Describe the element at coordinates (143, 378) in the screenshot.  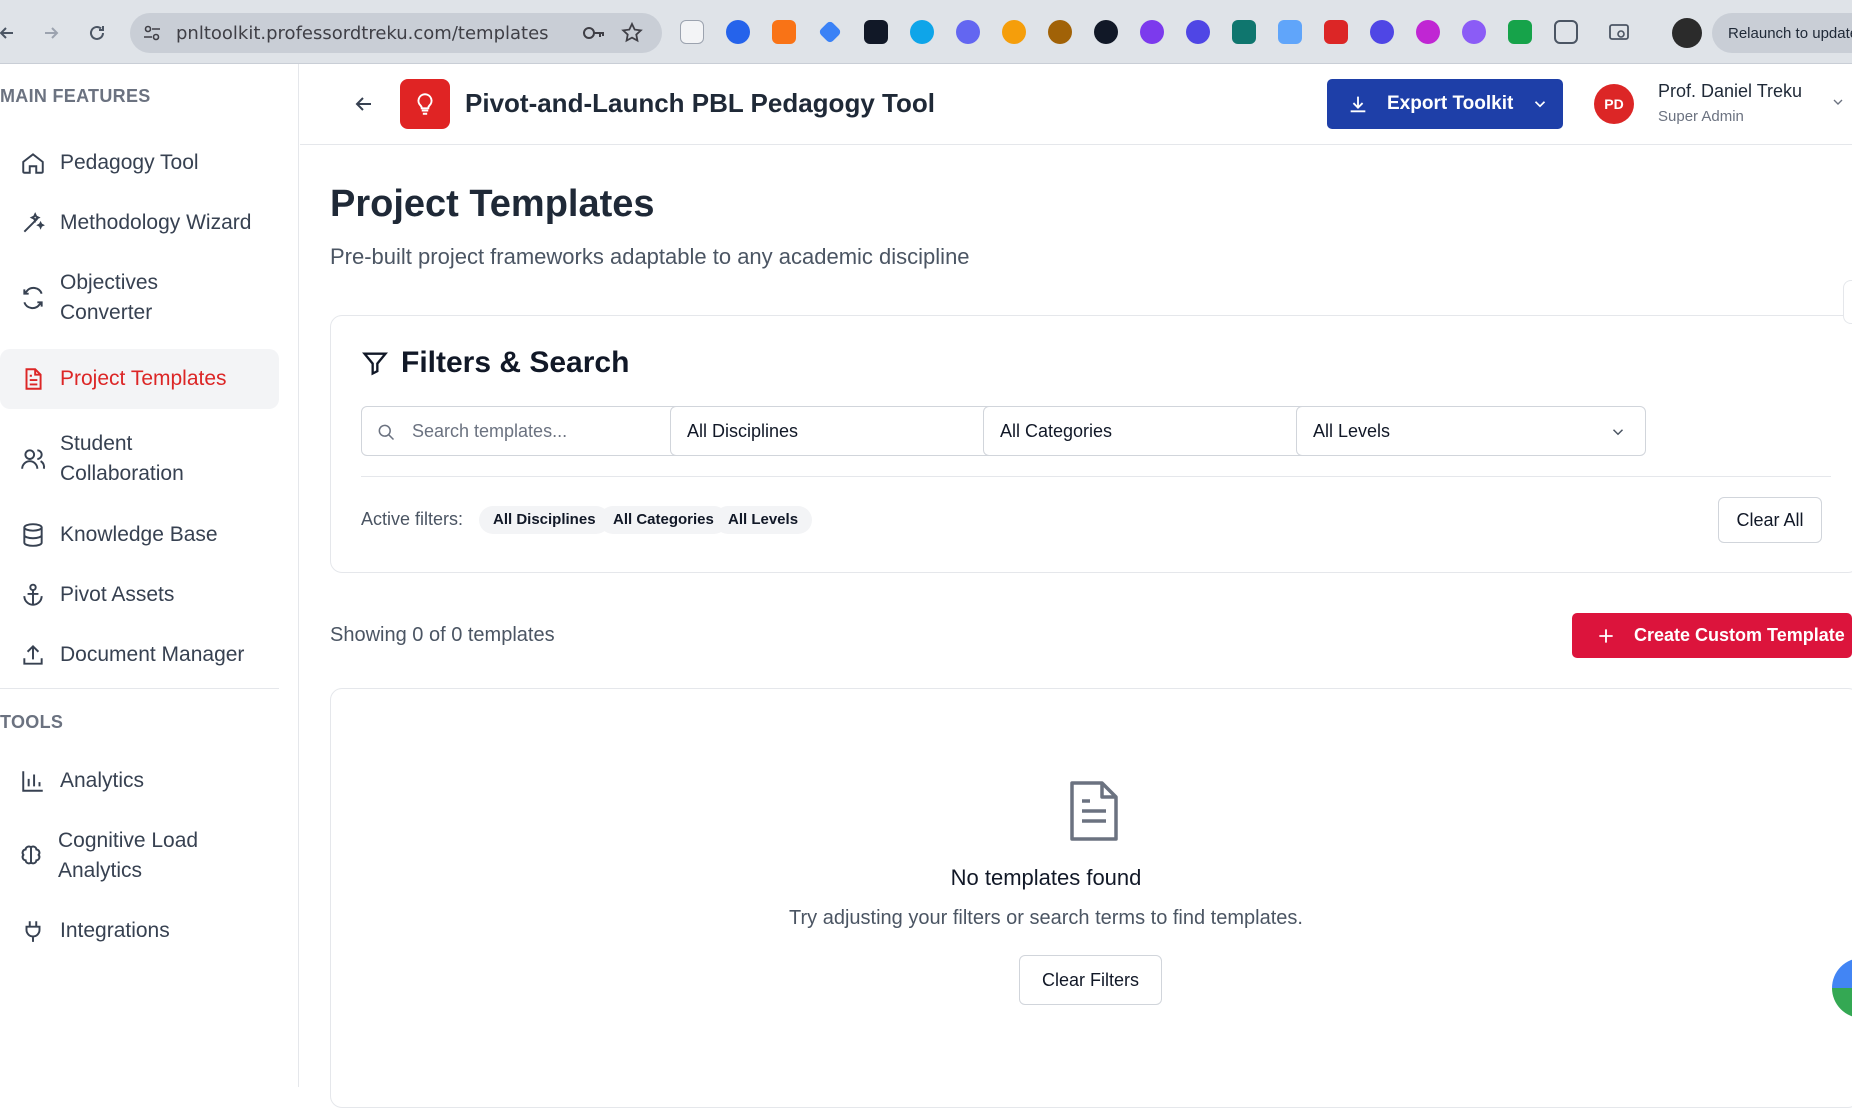
I see `sidebar-item-label: Project Templates` at that location.